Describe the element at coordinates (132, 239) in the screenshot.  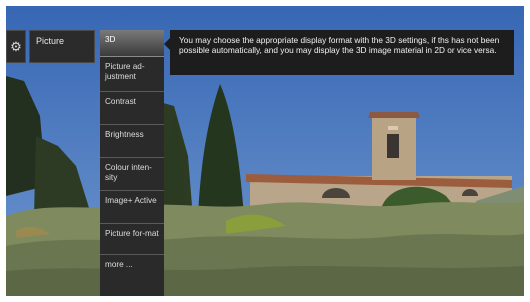
I see `menu-item-picture-format: Picture for-mat` at that location.